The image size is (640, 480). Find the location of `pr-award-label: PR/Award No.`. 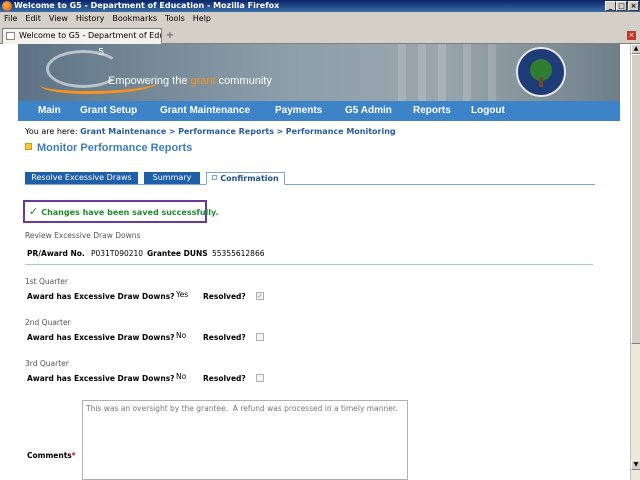

pr-award-label: PR/Award No. is located at coordinates (56, 253).